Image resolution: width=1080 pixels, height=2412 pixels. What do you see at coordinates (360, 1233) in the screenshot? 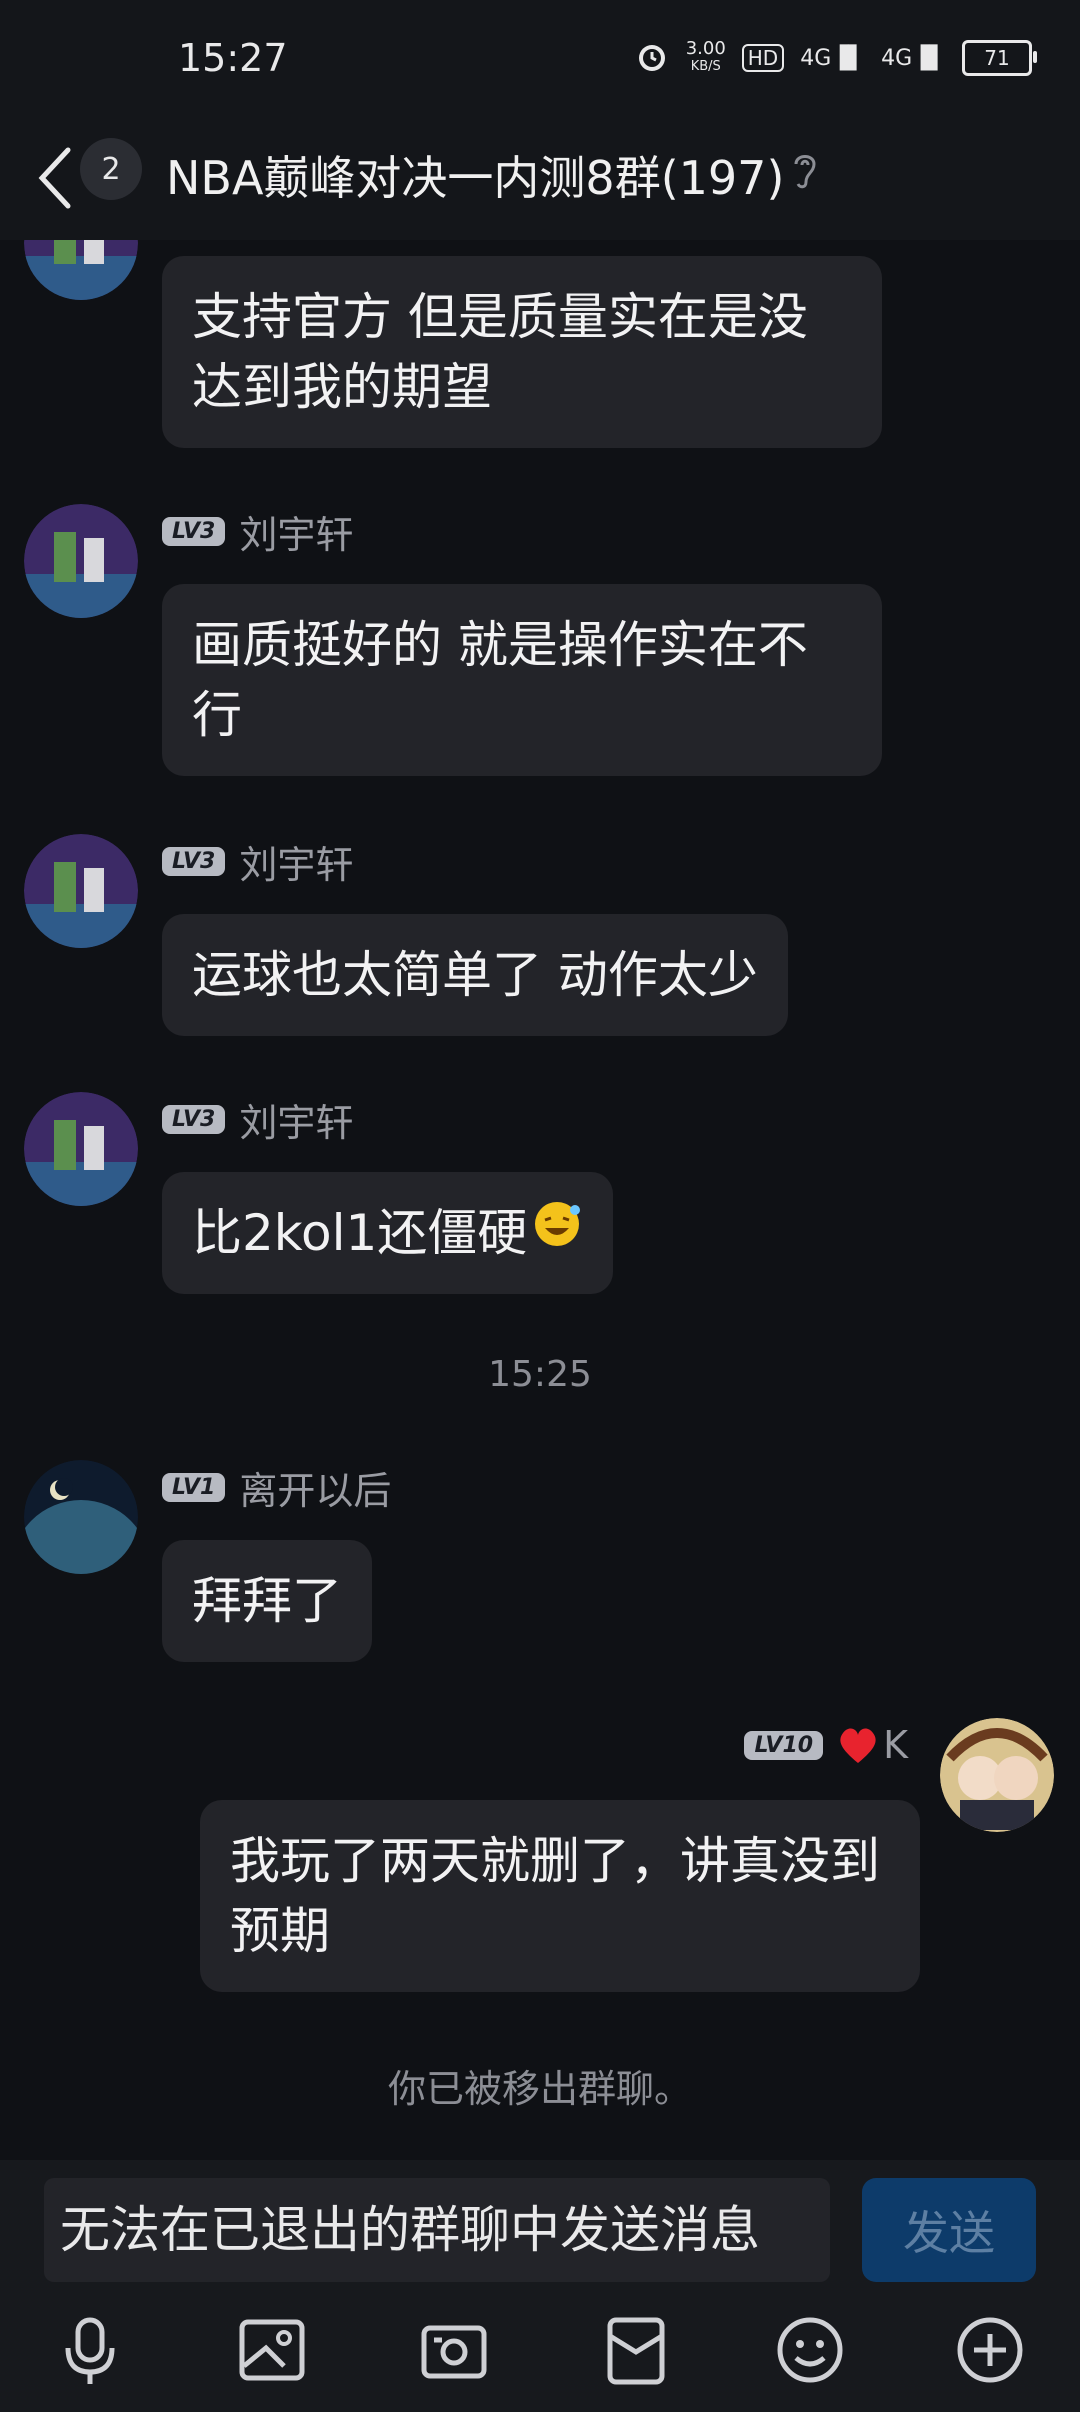
I see `message-text: 比2kol1还僵硬` at bounding box center [360, 1233].